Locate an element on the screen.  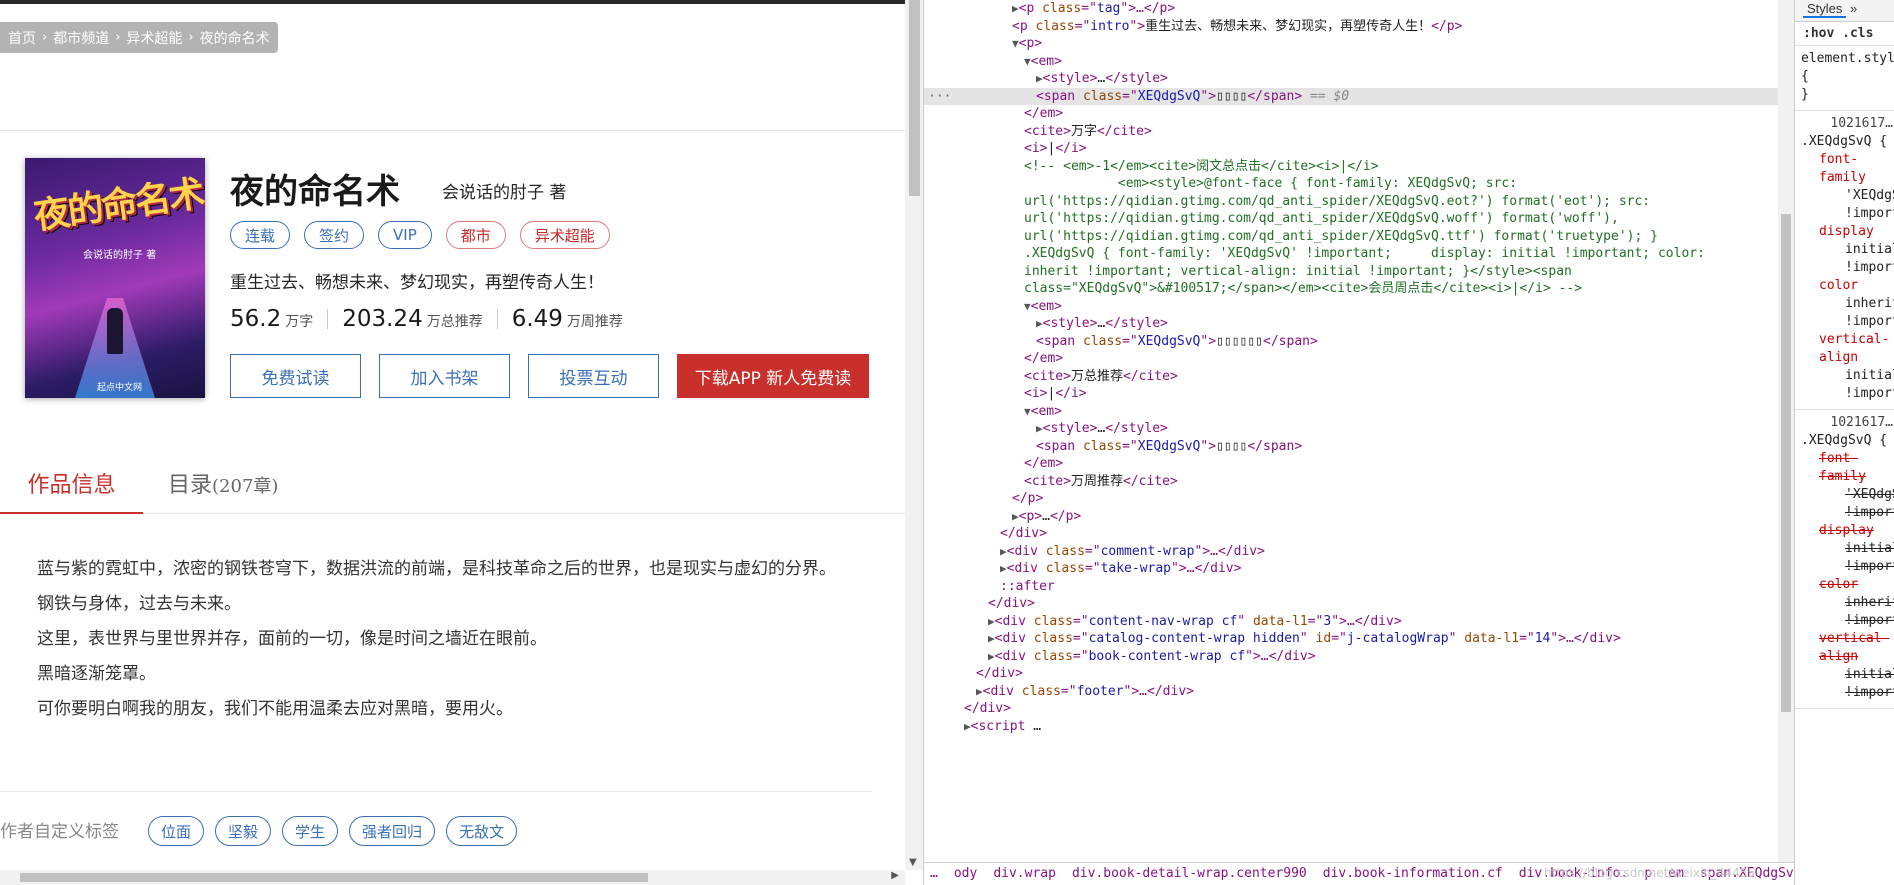
breadcrumb-genre: 异术超能 is located at coordinates (154, 38).